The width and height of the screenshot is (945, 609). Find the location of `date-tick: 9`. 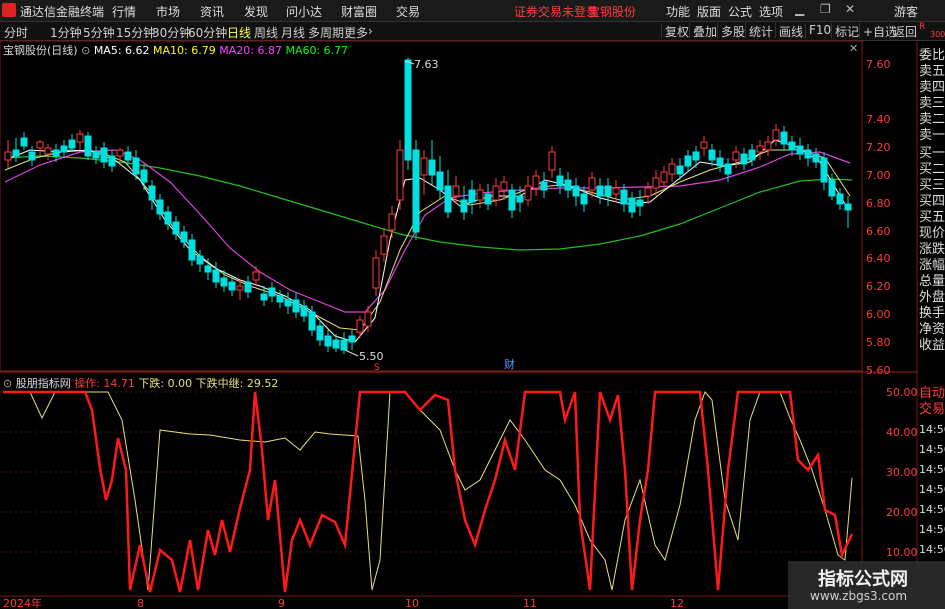

date-tick: 9 is located at coordinates (281, 603).